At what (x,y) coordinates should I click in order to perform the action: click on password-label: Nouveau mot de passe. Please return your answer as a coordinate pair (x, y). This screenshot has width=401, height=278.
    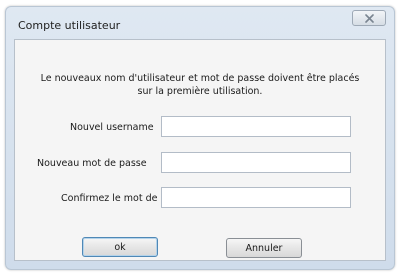
    Looking at the image, I should click on (92, 163).